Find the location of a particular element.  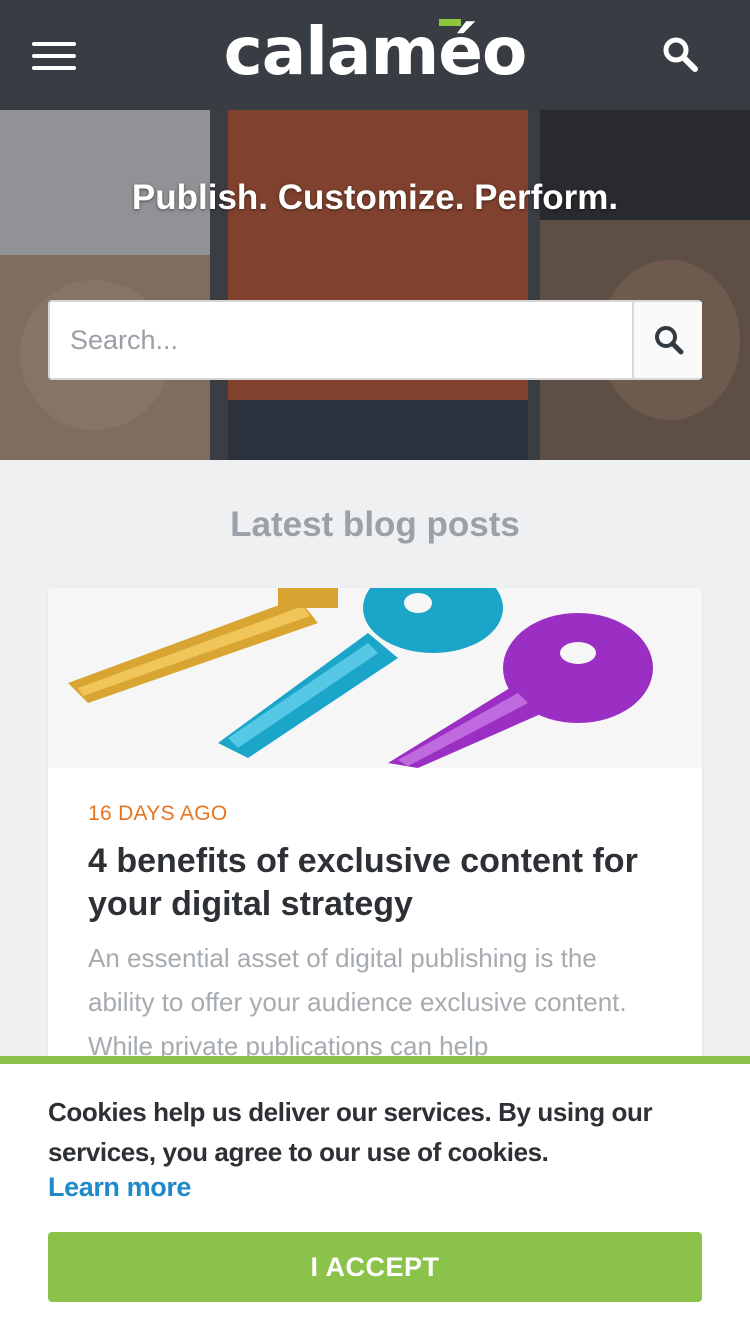

calameo-logo: calaméo is located at coordinates (375, 52).